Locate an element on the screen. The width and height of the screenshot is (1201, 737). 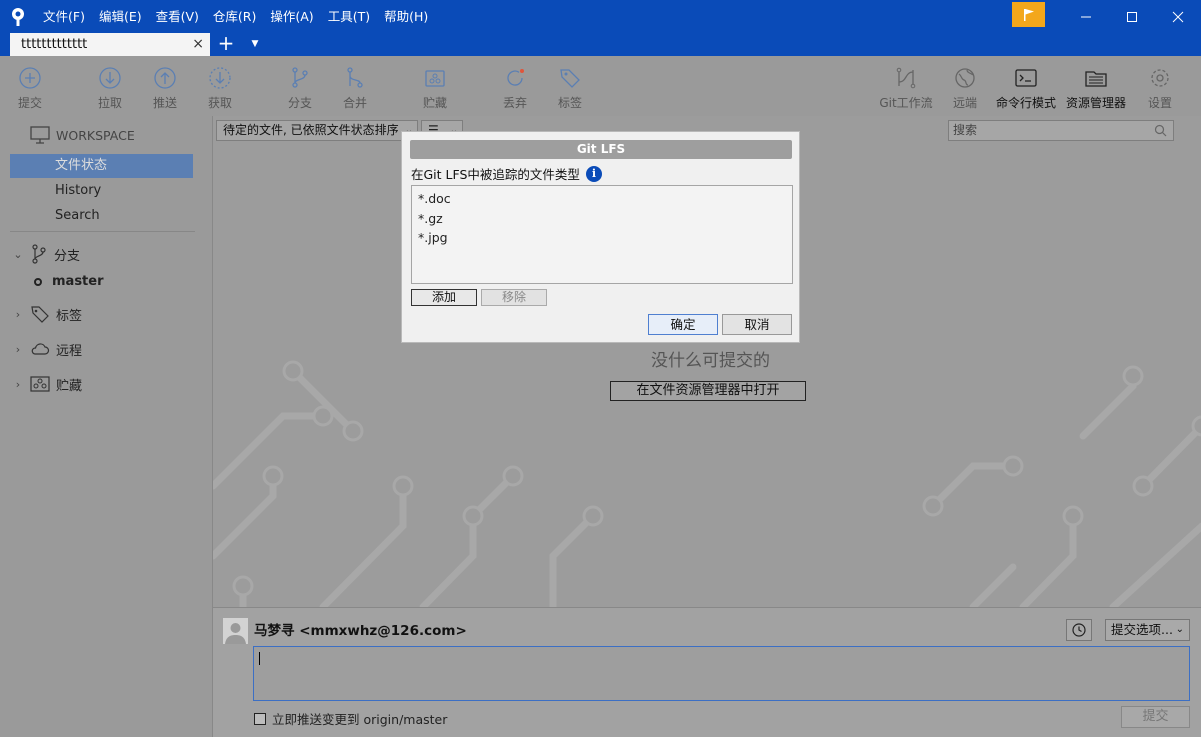
sourcetree-logo-icon is located at coordinates (18, 16).